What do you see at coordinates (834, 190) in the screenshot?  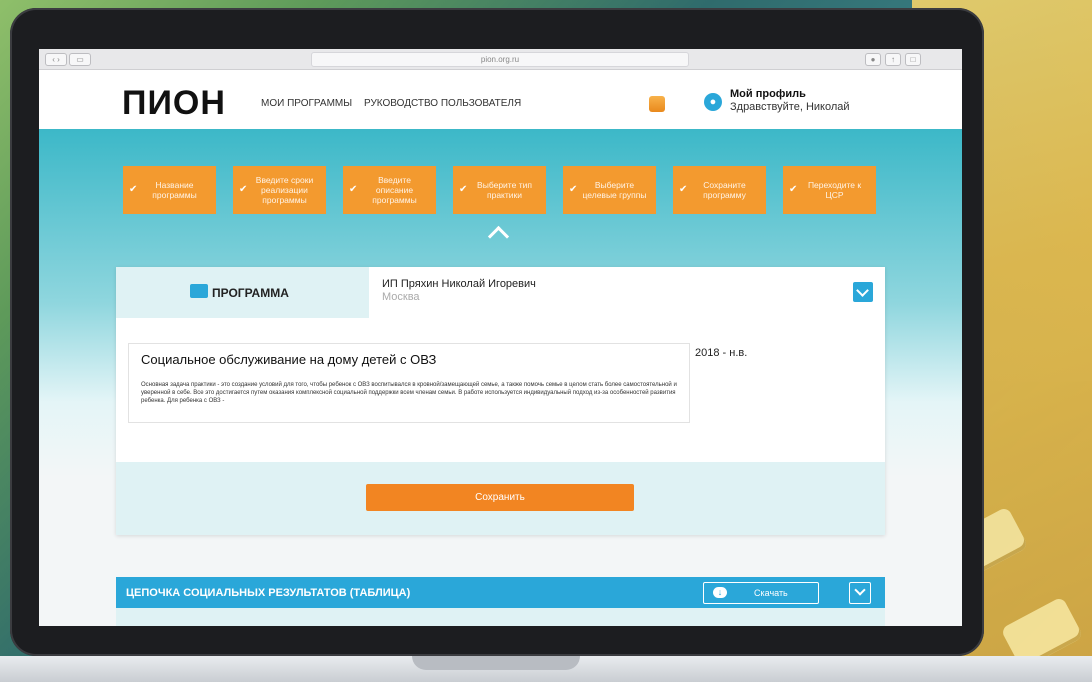 I see `step-label: Переходите к ЦСР` at bounding box center [834, 190].